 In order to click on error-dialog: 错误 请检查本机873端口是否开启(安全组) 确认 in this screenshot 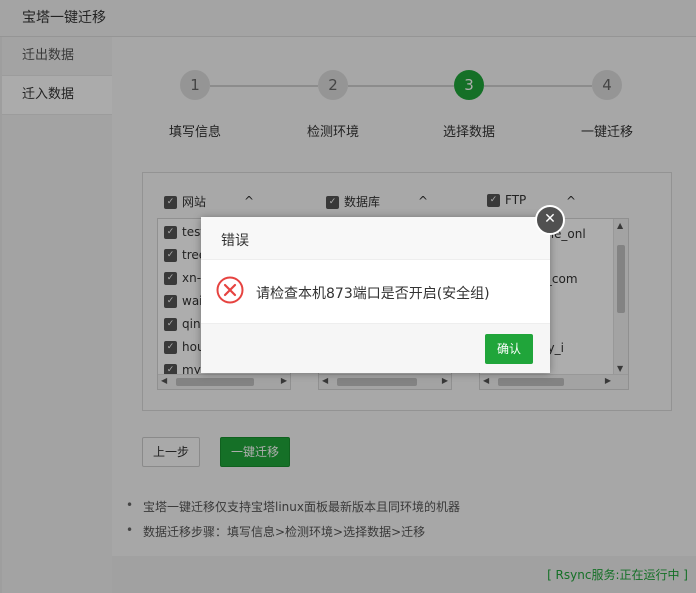, I will do `click(375, 295)`.